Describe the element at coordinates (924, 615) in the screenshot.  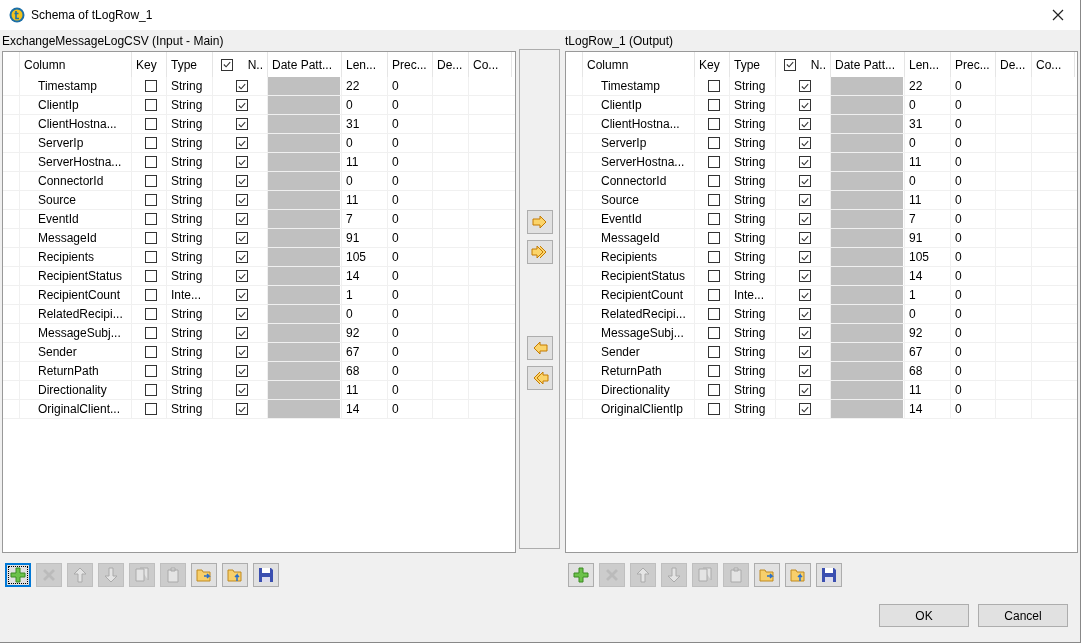
I see `dialog-button: OK` at that location.